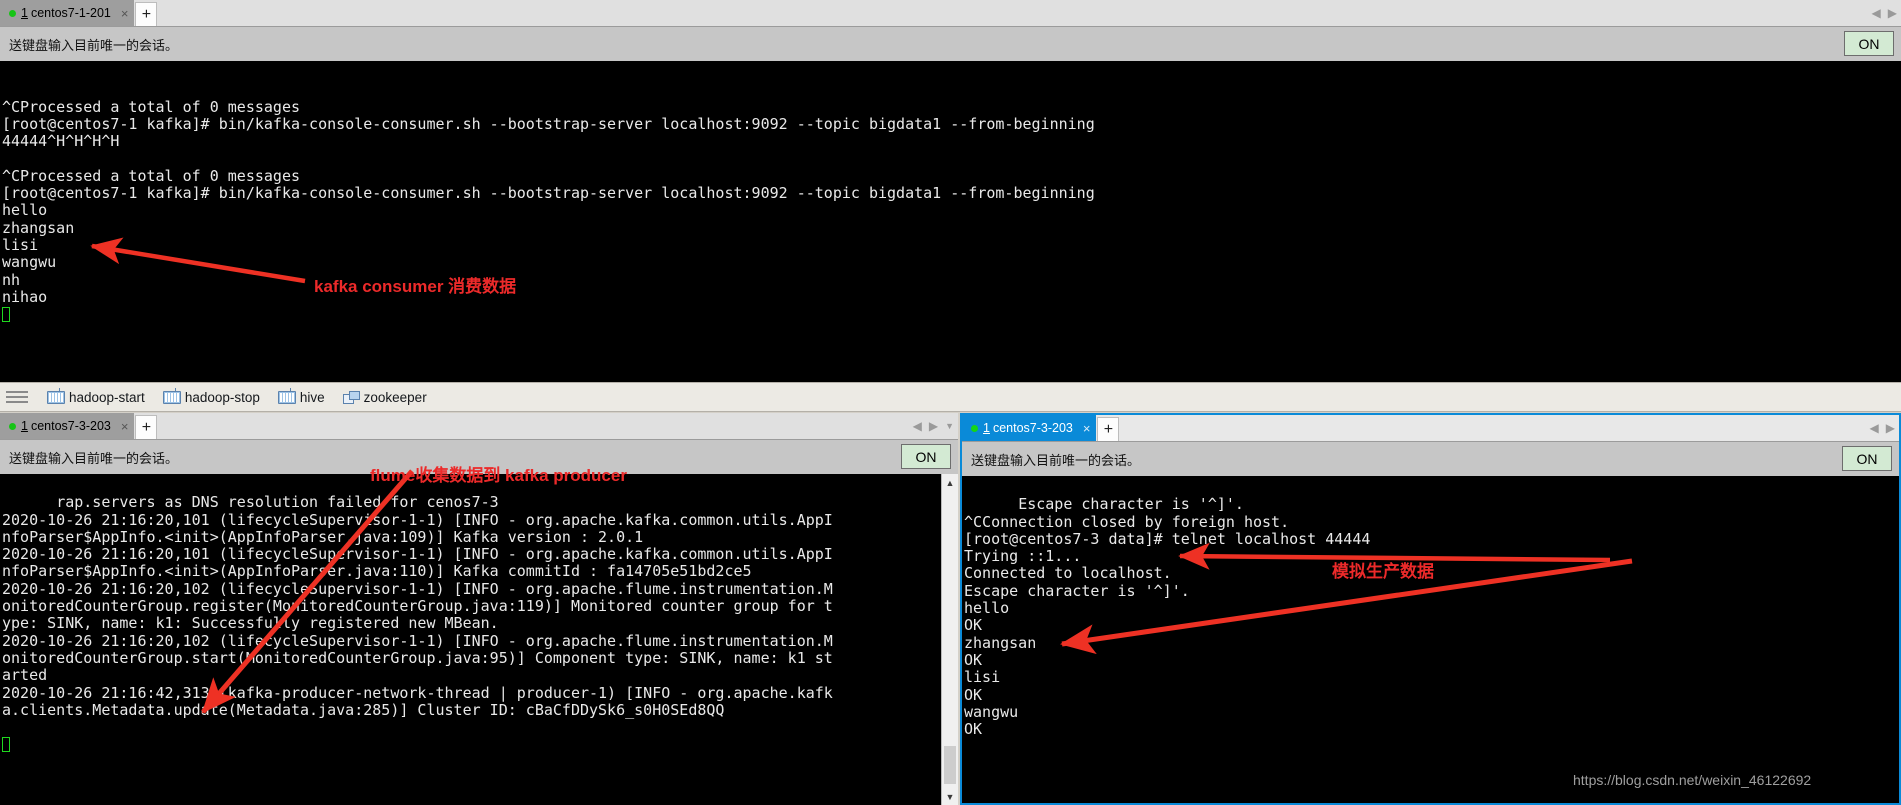  Describe the element at coordinates (1383, 571) in the screenshot. I see `annotation-mock-data: 模拟生产数据` at that location.